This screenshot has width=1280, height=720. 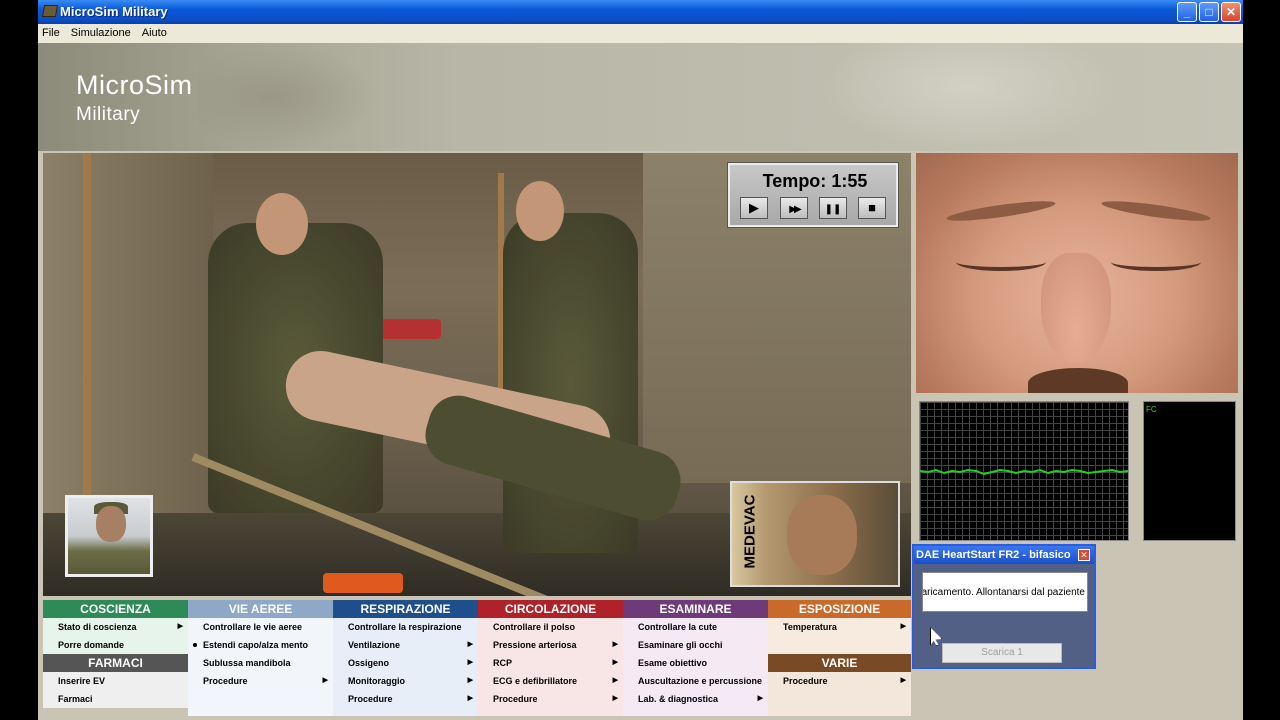 I want to click on menu-item-estendi-capo: Estendi capo/alza mento, so click(x=260, y=645).